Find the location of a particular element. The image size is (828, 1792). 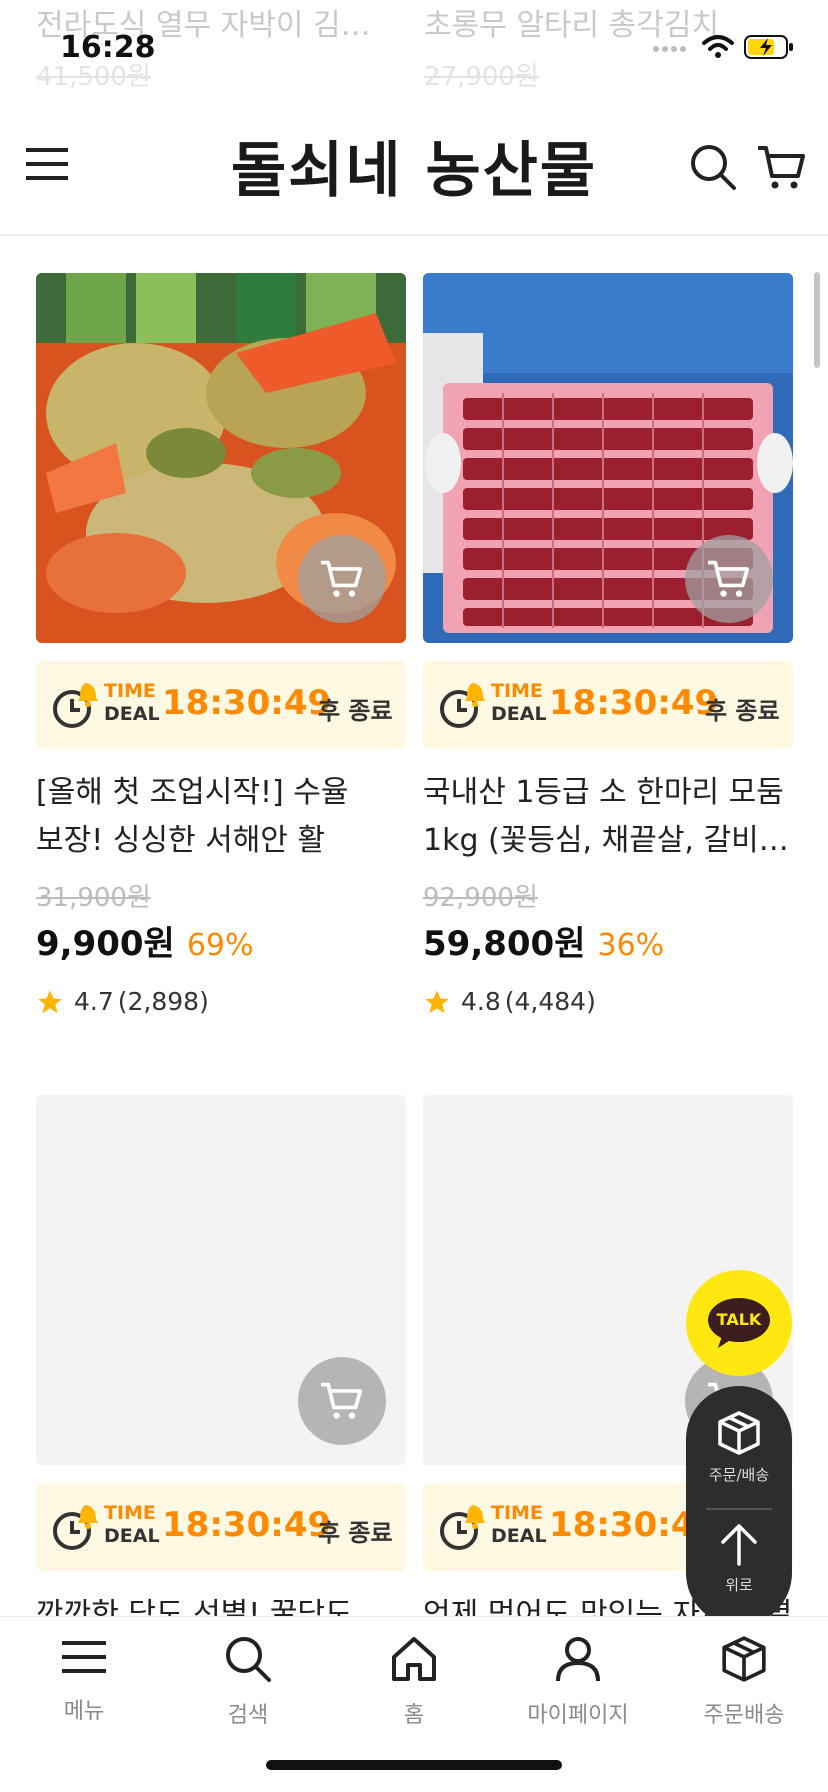

product-image-placeholder is located at coordinates (221, 1280).